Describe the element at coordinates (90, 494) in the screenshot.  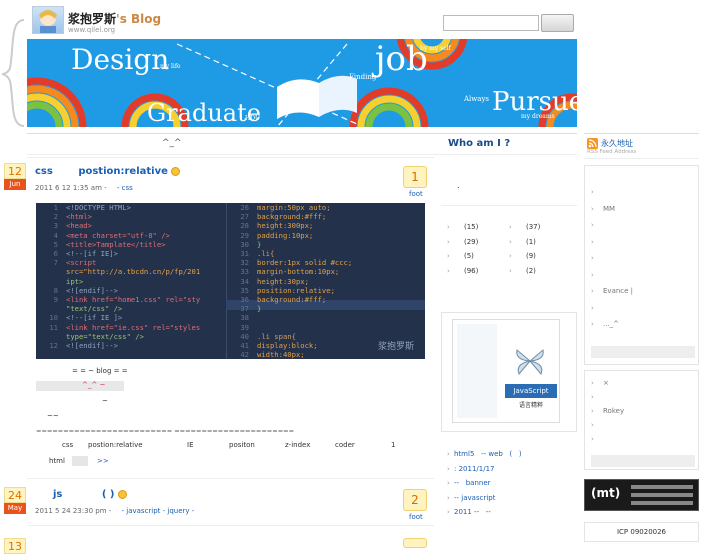
I see `post-title: js ( )` at that location.